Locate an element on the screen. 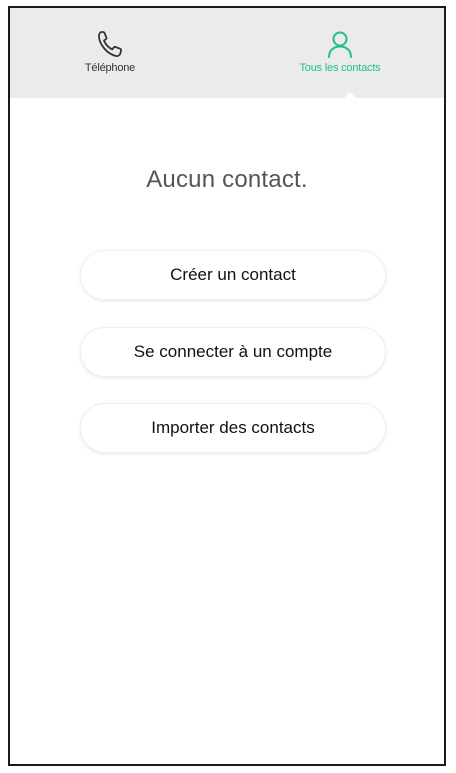 This screenshot has width=456, height=773. phone-icon is located at coordinates (110, 44).